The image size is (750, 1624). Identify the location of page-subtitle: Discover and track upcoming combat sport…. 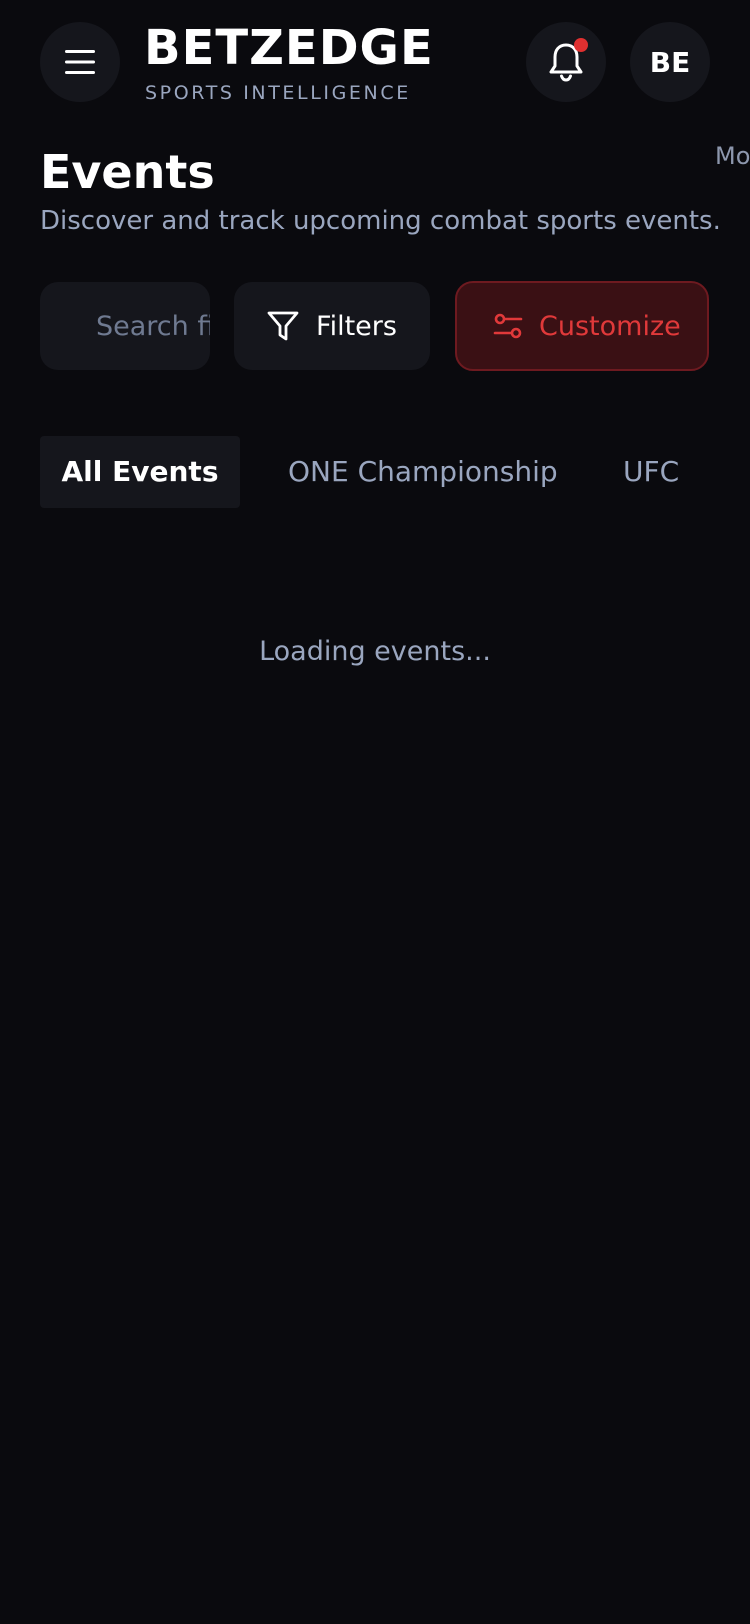
(380, 221).